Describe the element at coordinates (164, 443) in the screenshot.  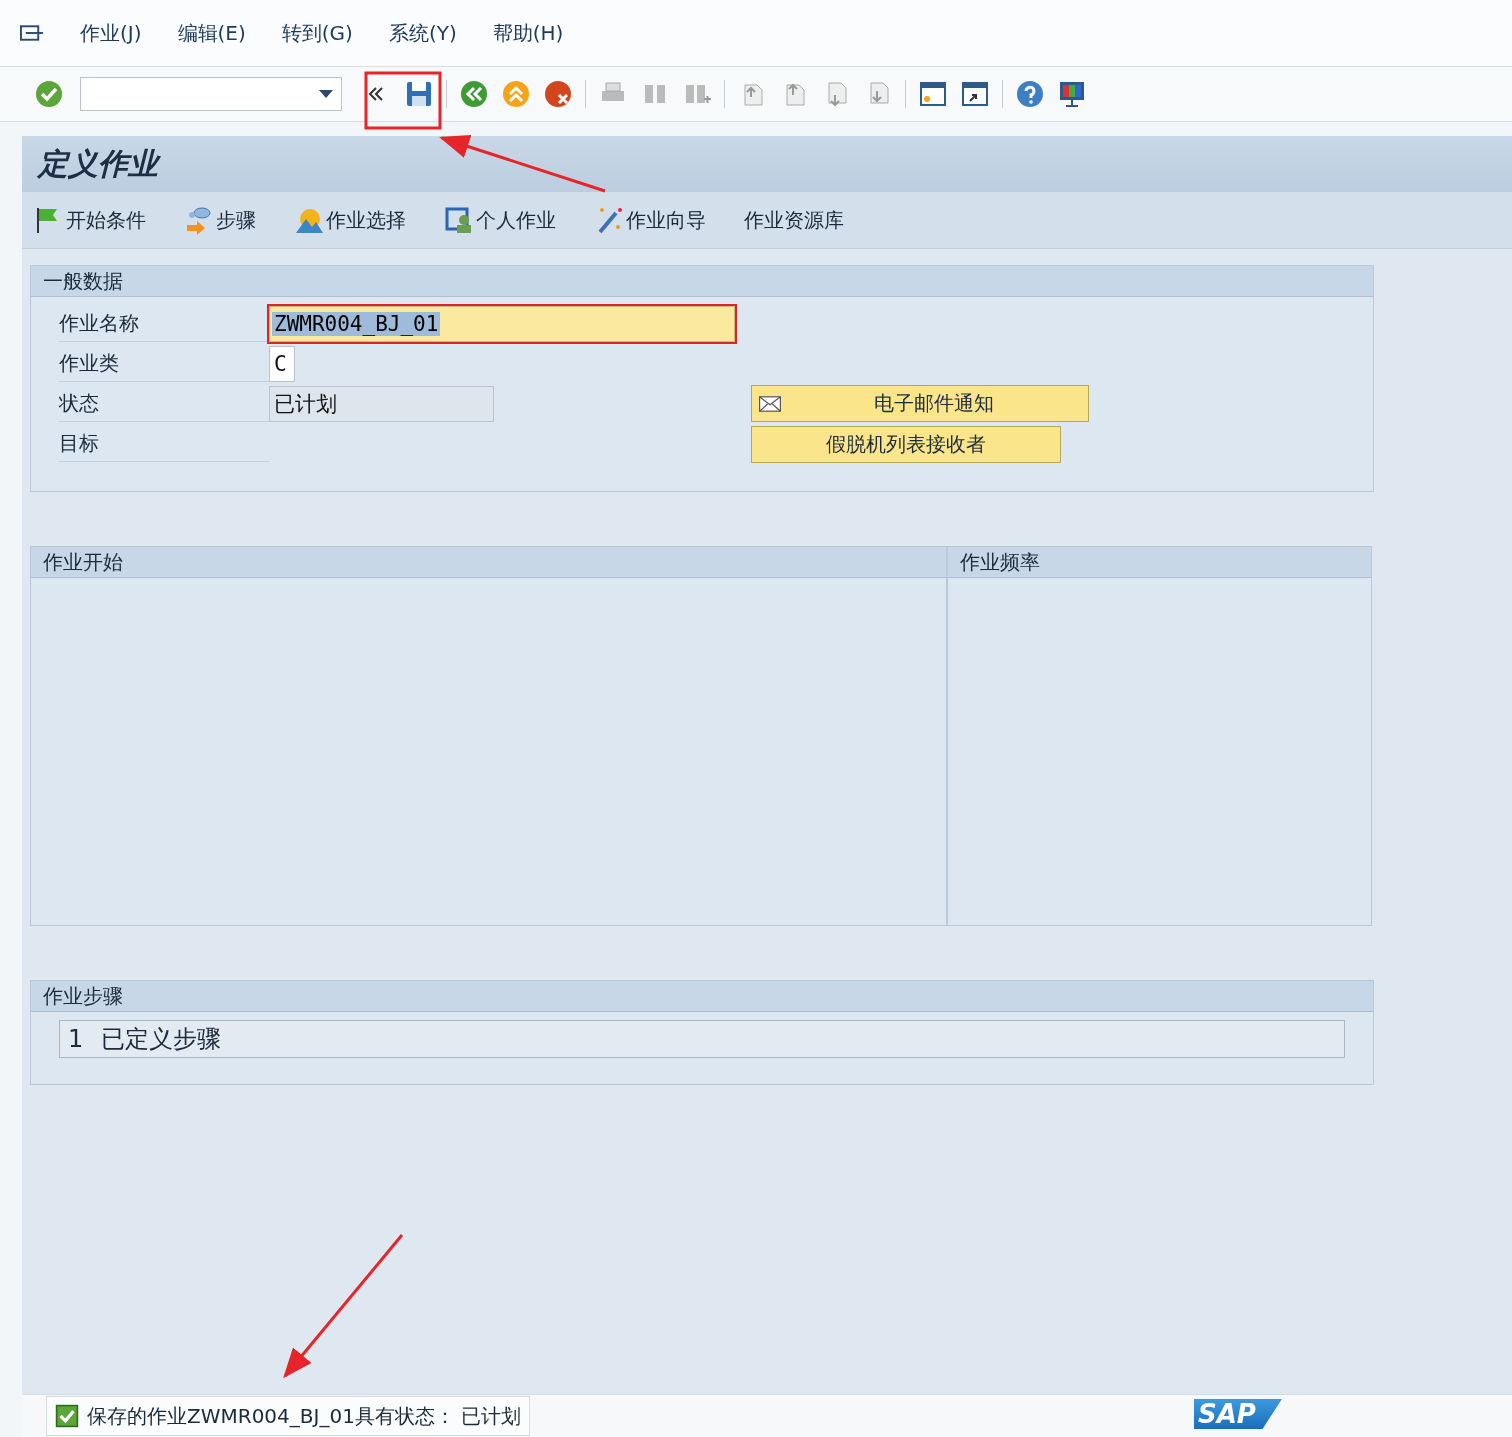
I see `field-label: 目标` at that location.